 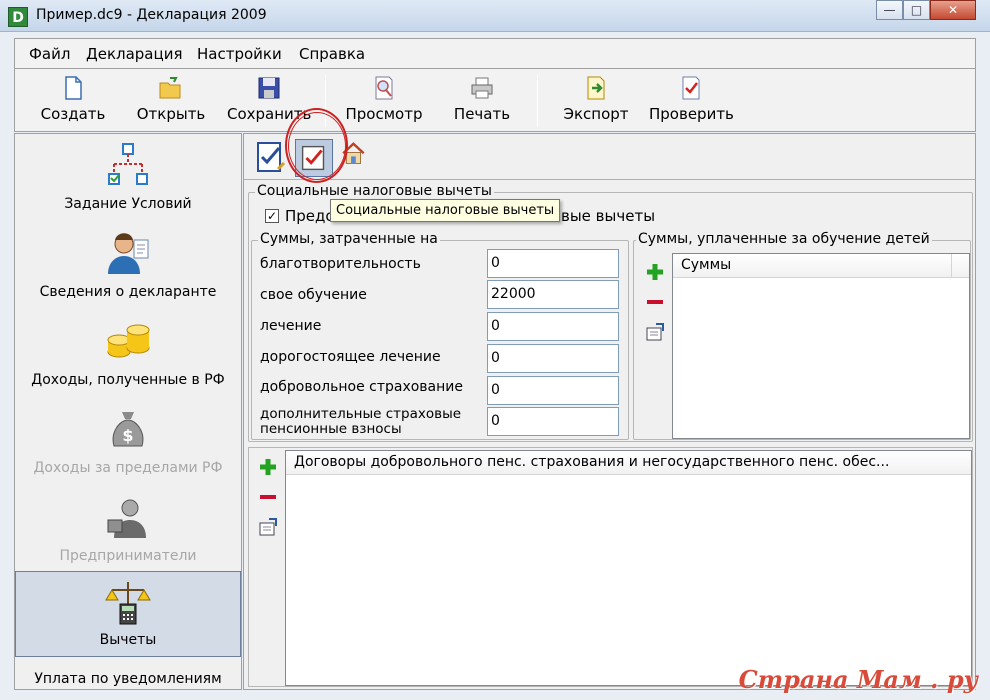 I want to click on children-sums-column-header: Суммы, so click(x=821, y=266).